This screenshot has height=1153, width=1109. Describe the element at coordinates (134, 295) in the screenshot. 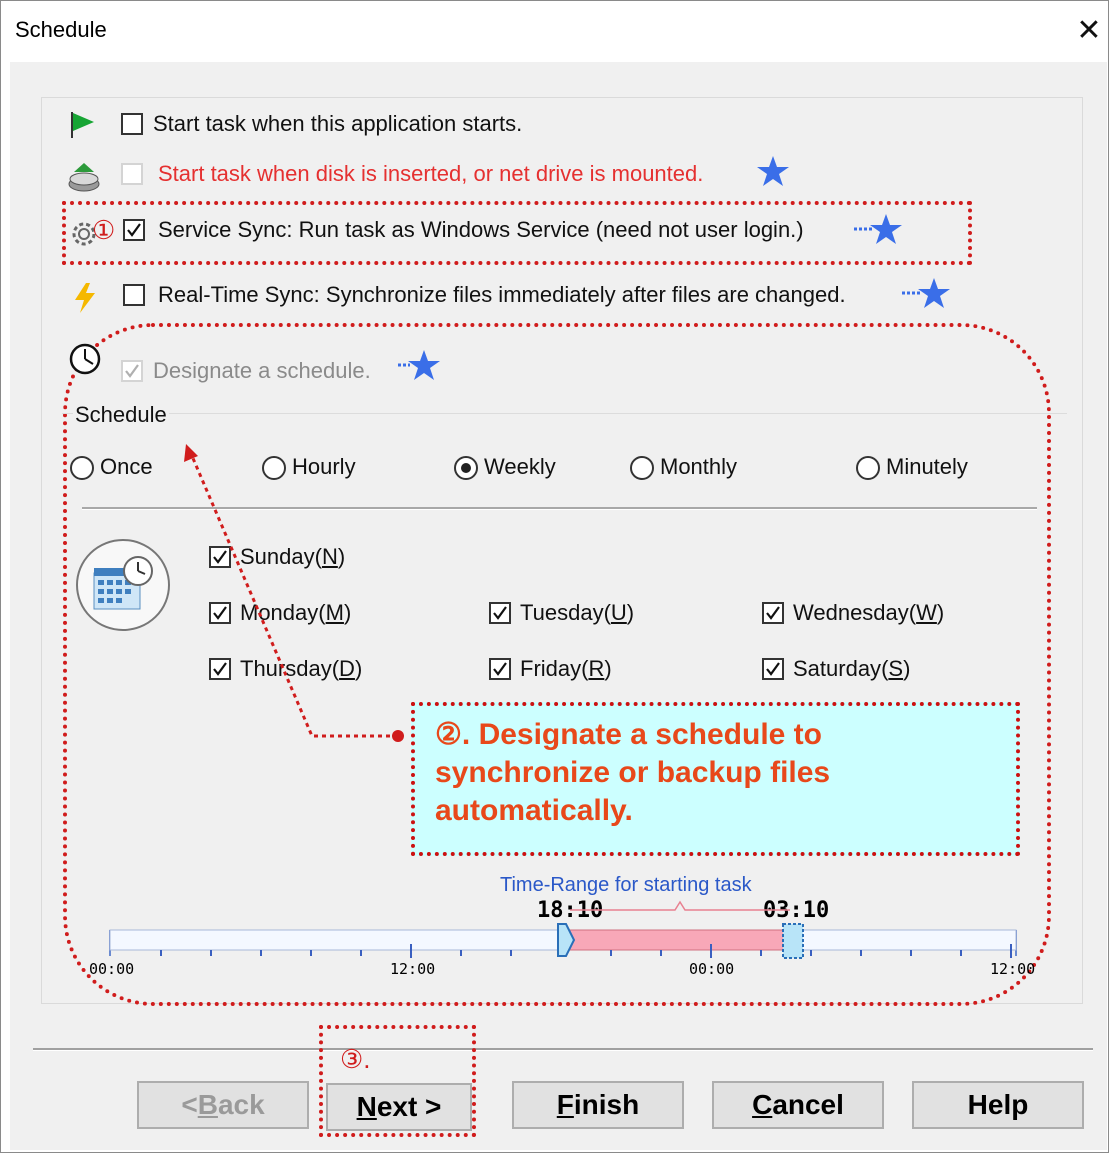

I see `realtime-sync-checkbox` at that location.